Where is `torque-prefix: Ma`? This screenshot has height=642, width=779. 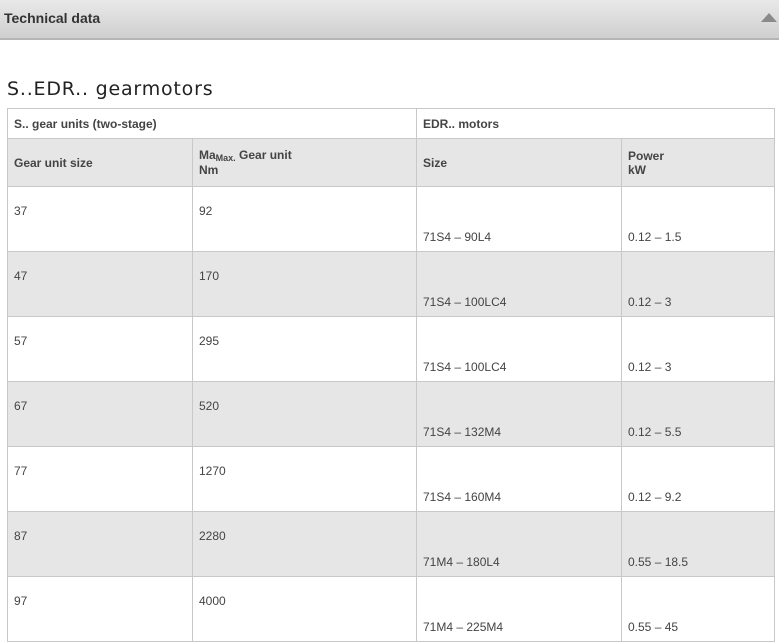
torque-prefix: Ma is located at coordinates (207, 155).